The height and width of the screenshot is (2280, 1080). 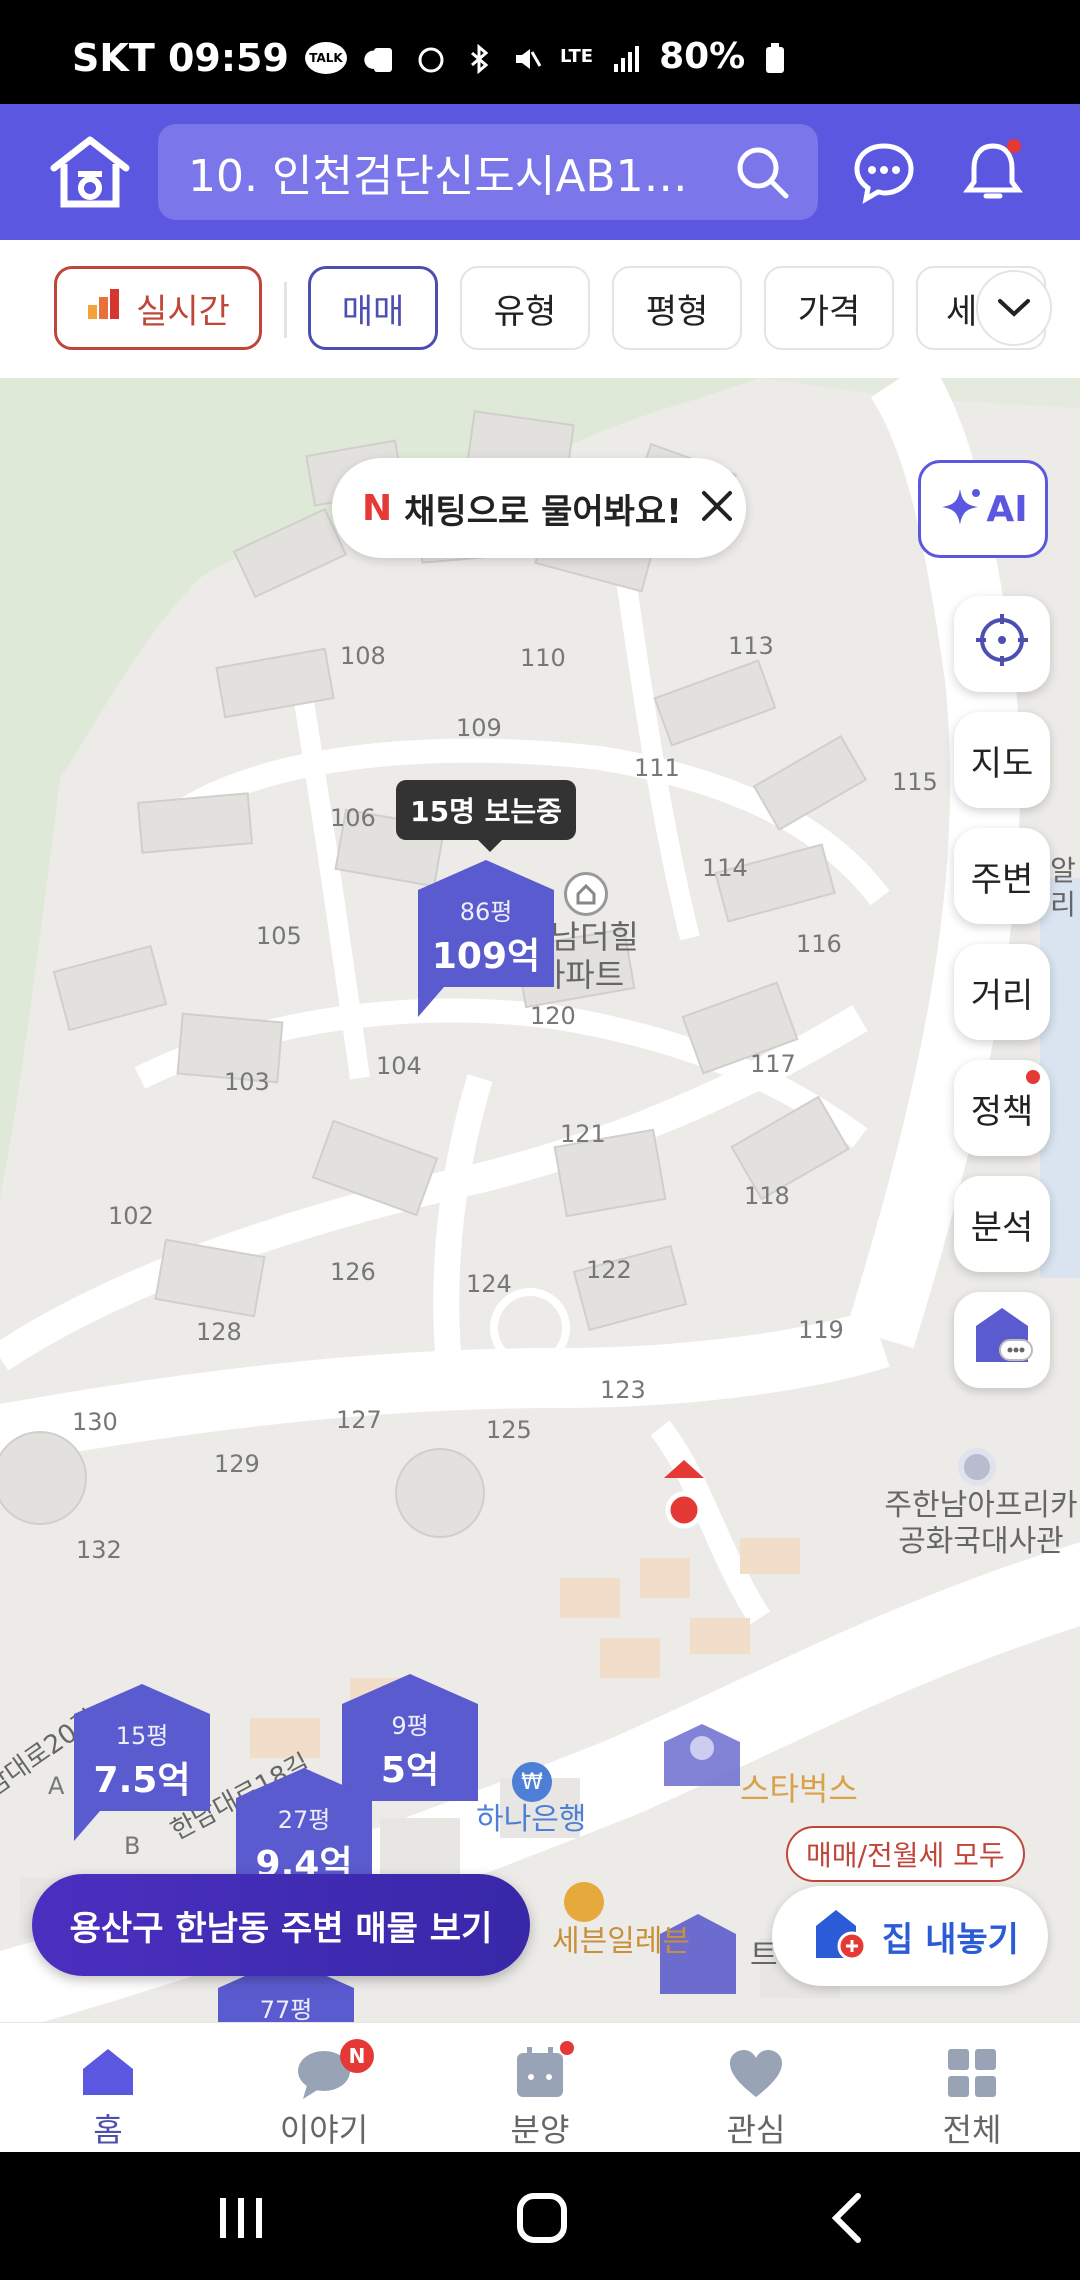 I want to click on talk-icon: TALK, so click(x=325, y=58).